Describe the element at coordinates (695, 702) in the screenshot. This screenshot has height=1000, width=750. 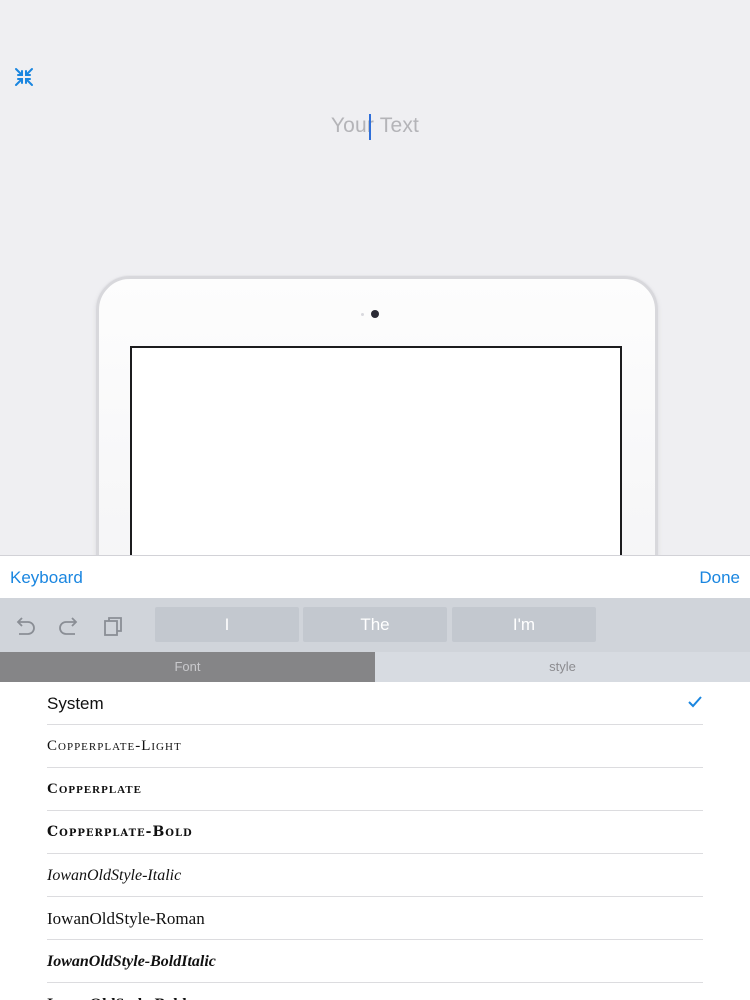
I see `checkmark-icon` at that location.